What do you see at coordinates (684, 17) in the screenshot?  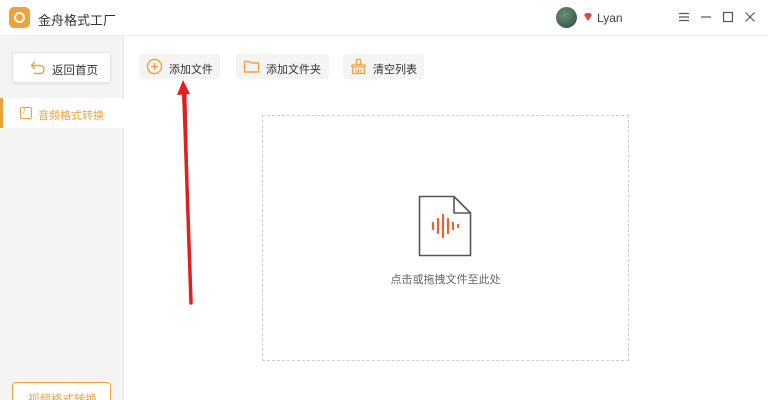 I see `menu-icon` at bounding box center [684, 17].